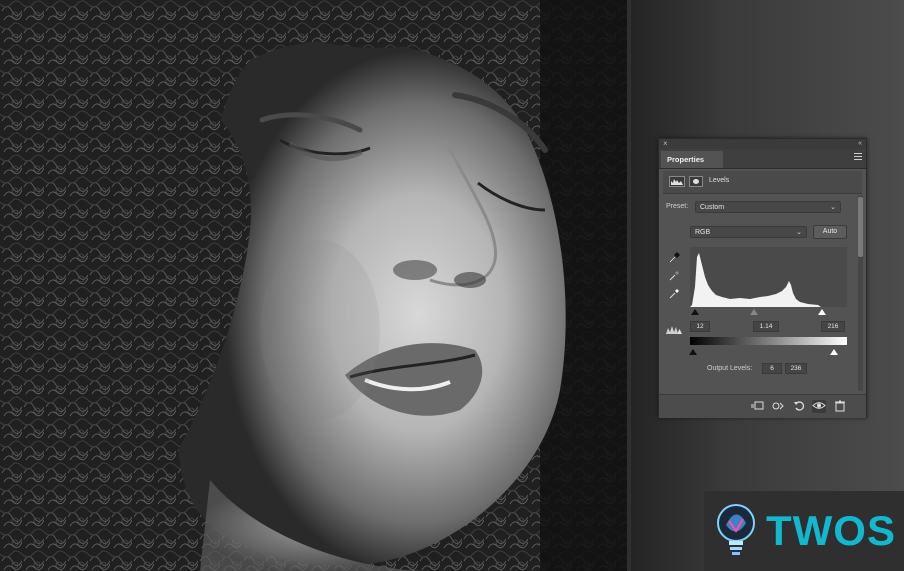 The image size is (904, 571). I want to click on layer-mask-icon, so click(696, 181).